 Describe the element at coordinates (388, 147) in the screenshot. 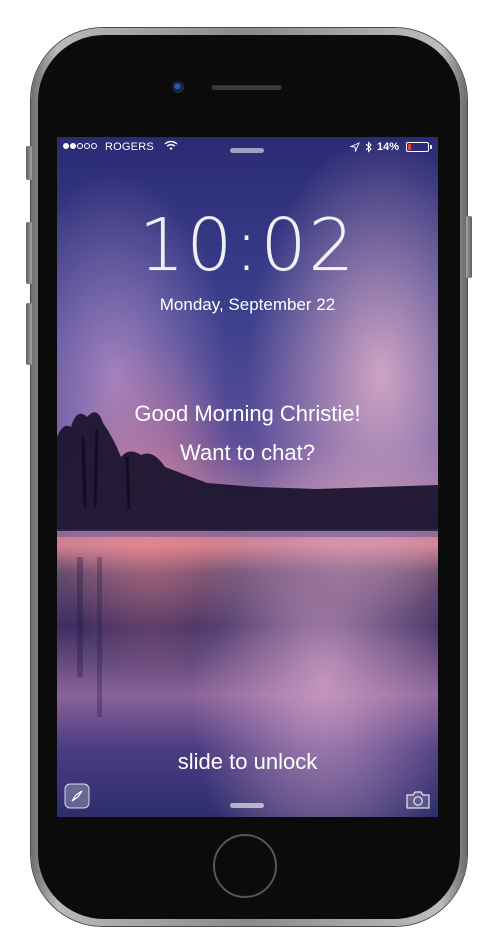

I see `battery-percentage: 14%` at that location.